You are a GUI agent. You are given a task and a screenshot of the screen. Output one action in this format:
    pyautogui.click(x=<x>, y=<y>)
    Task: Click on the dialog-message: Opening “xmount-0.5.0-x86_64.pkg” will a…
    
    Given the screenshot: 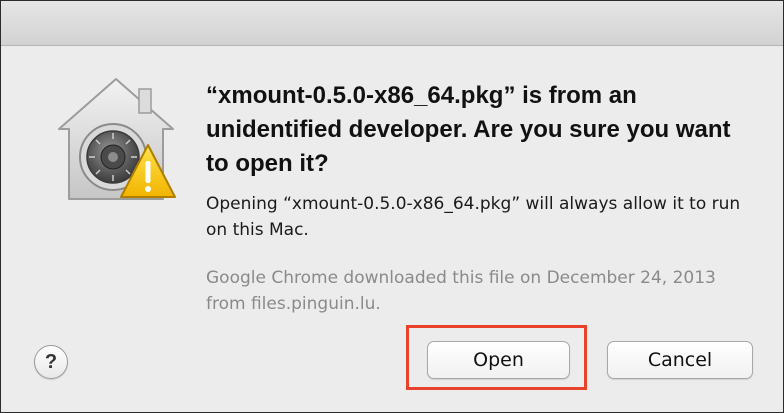 What is the action you would take?
    pyautogui.click(x=473, y=217)
    